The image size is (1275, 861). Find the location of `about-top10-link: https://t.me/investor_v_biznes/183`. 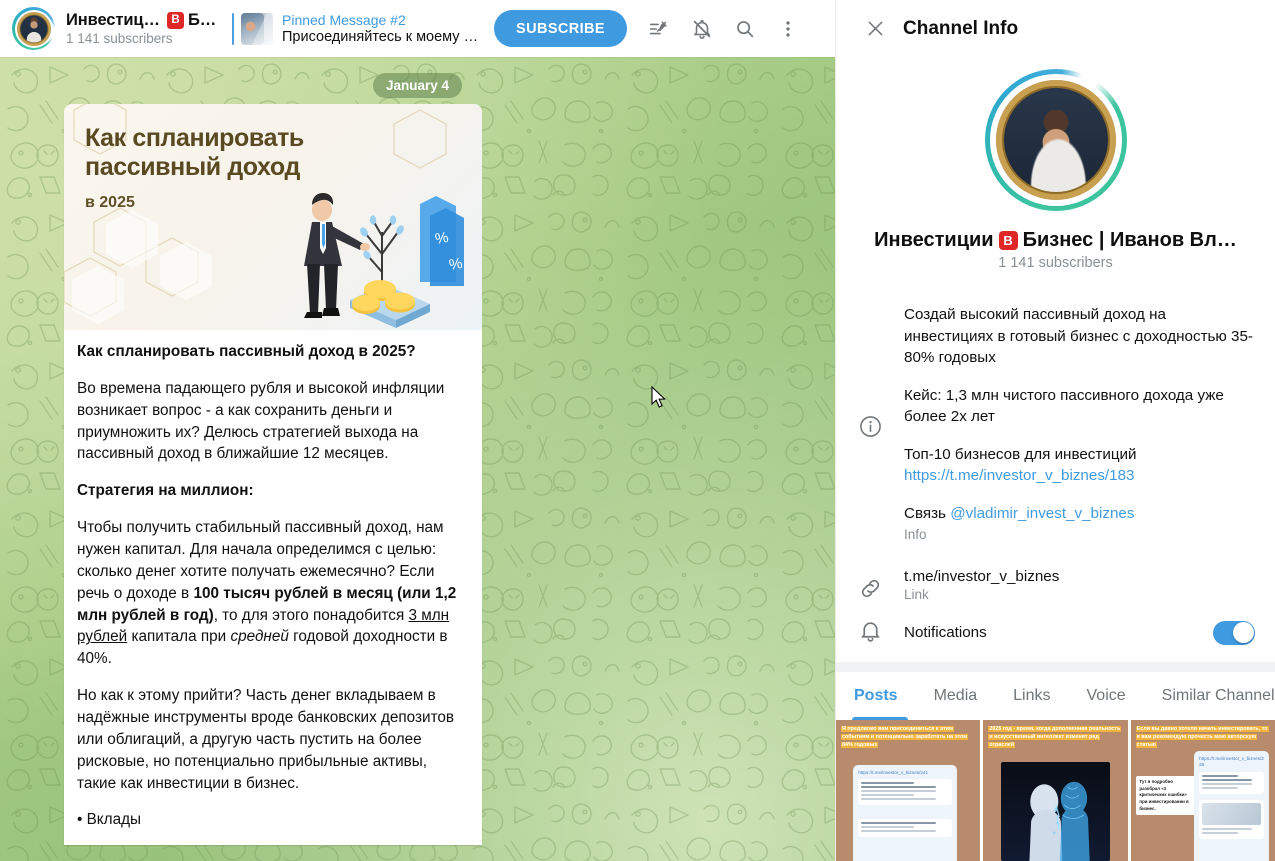

about-top10-link: https://t.me/investor_v_biznes/183 is located at coordinates (1019, 475).